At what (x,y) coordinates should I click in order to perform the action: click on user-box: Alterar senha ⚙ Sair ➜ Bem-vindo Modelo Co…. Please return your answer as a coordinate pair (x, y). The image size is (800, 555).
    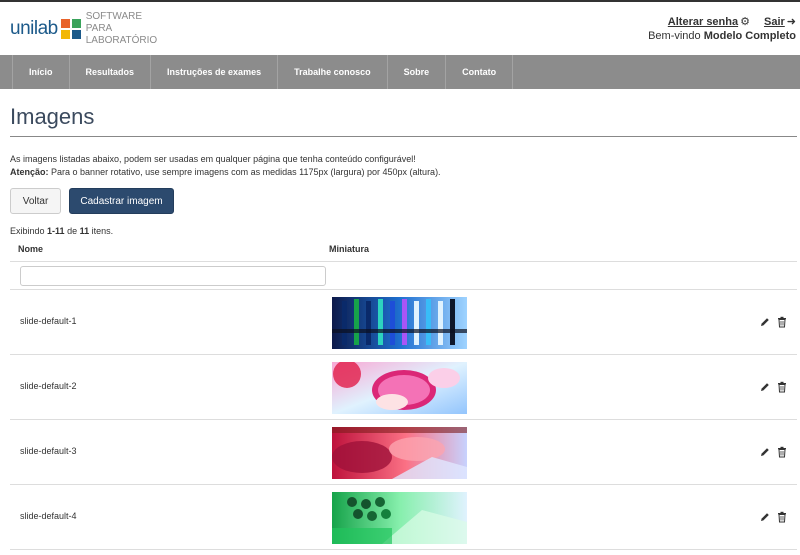
    Looking at the image, I should click on (722, 28).